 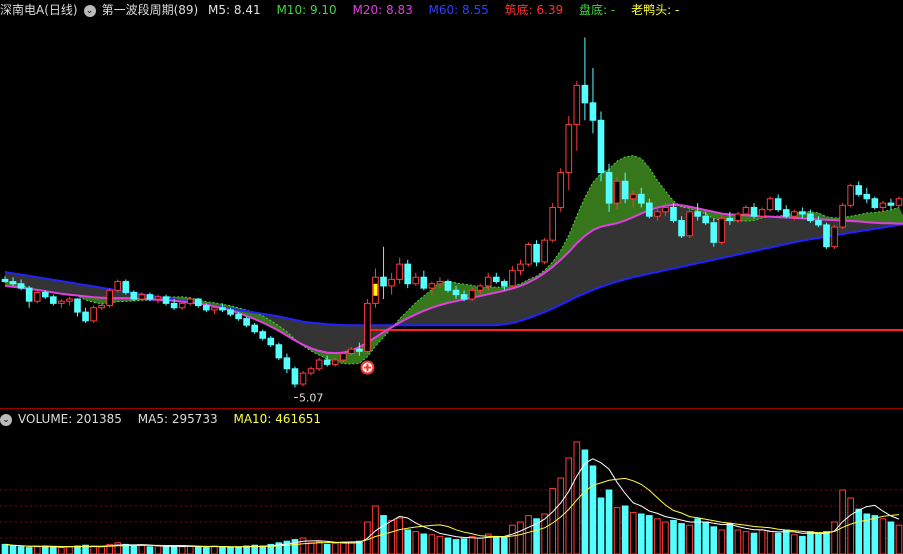 What do you see at coordinates (386, 10) in the screenshot?
I see `m20-legend: M20: 8.83` at bounding box center [386, 10].